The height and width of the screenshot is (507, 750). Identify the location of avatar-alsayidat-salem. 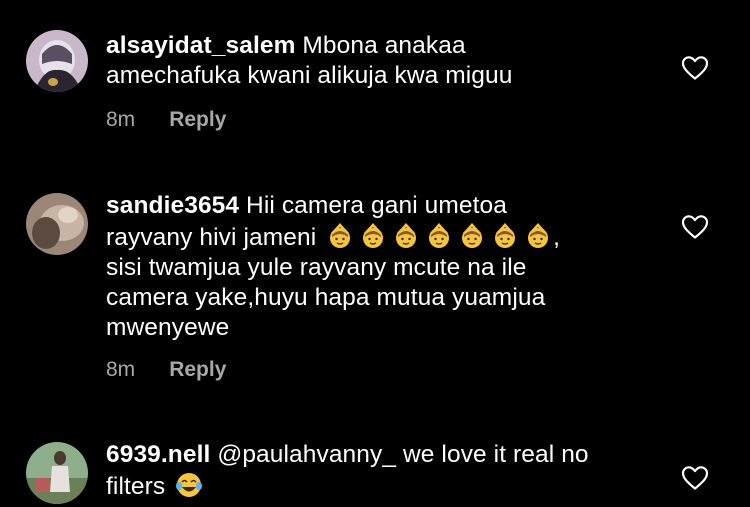
(57, 61).